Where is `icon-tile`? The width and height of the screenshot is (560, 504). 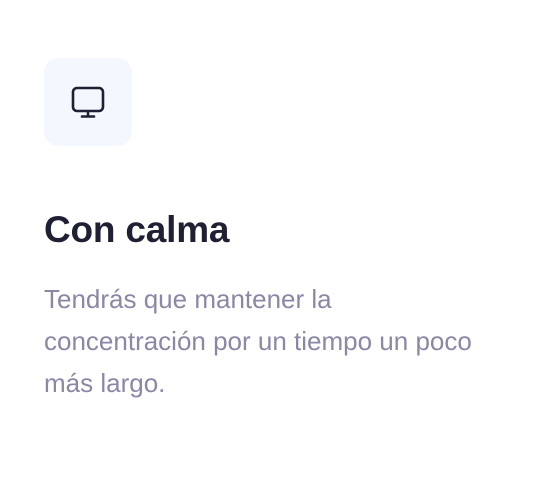 icon-tile is located at coordinates (88, 102).